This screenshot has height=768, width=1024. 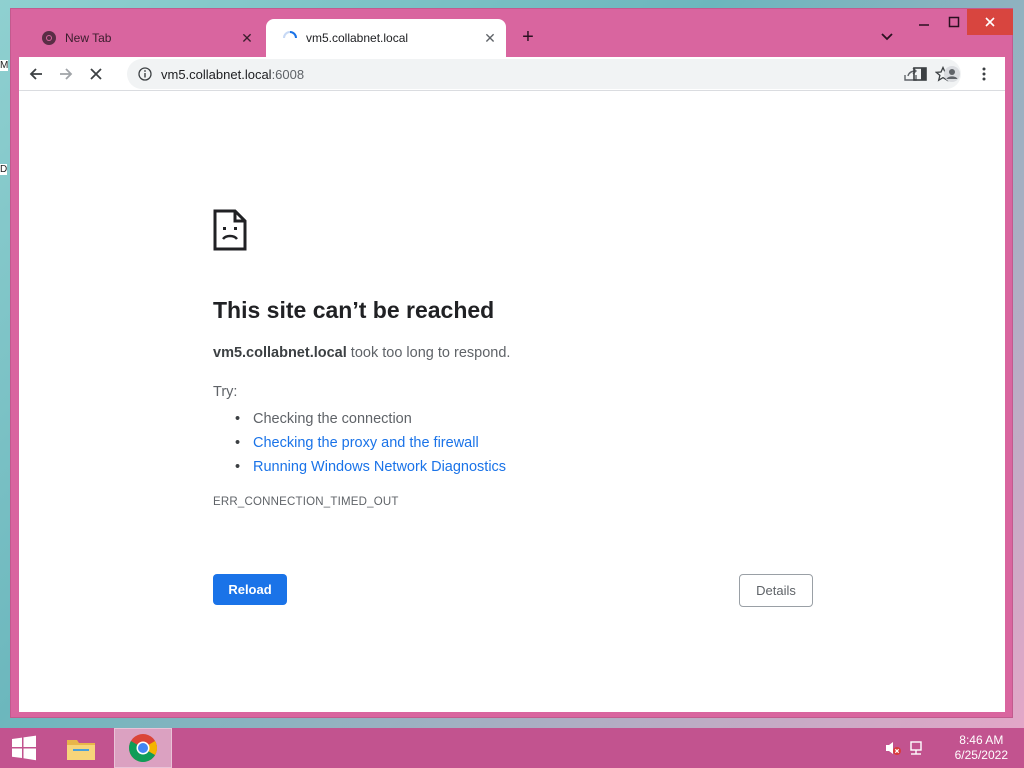 I want to click on stop-x-icon, so click(x=96, y=73).